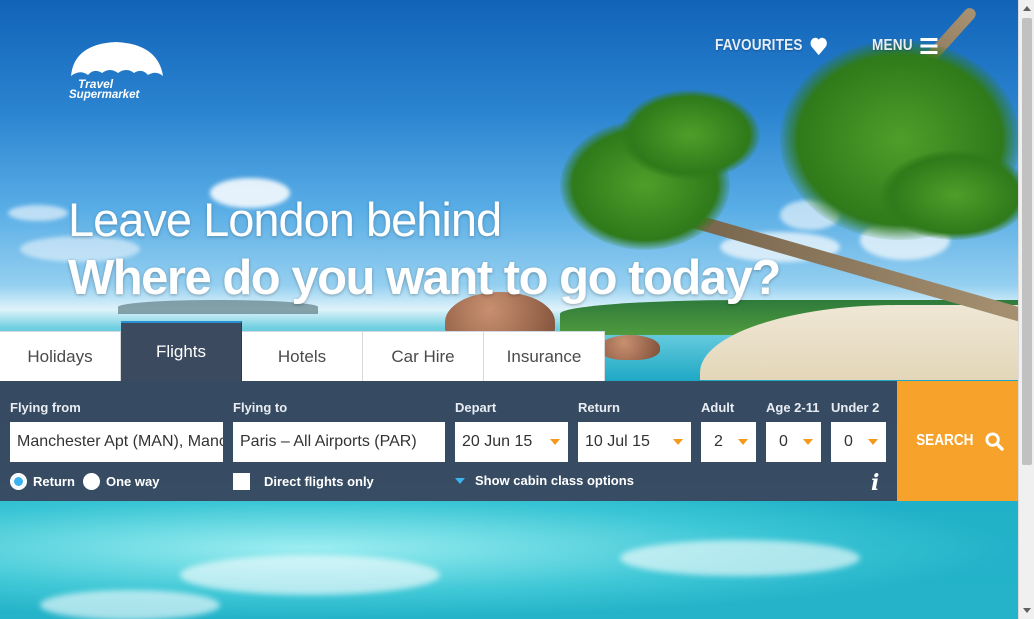 The width and height of the screenshot is (1034, 619). I want to click on cabin-class-label: Show cabin class options, so click(554, 480).